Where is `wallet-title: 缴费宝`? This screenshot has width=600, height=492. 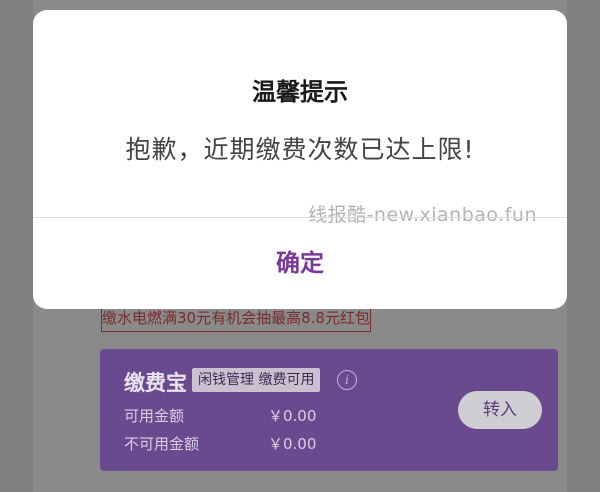
wallet-title: 缴费宝 is located at coordinates (155, 383).